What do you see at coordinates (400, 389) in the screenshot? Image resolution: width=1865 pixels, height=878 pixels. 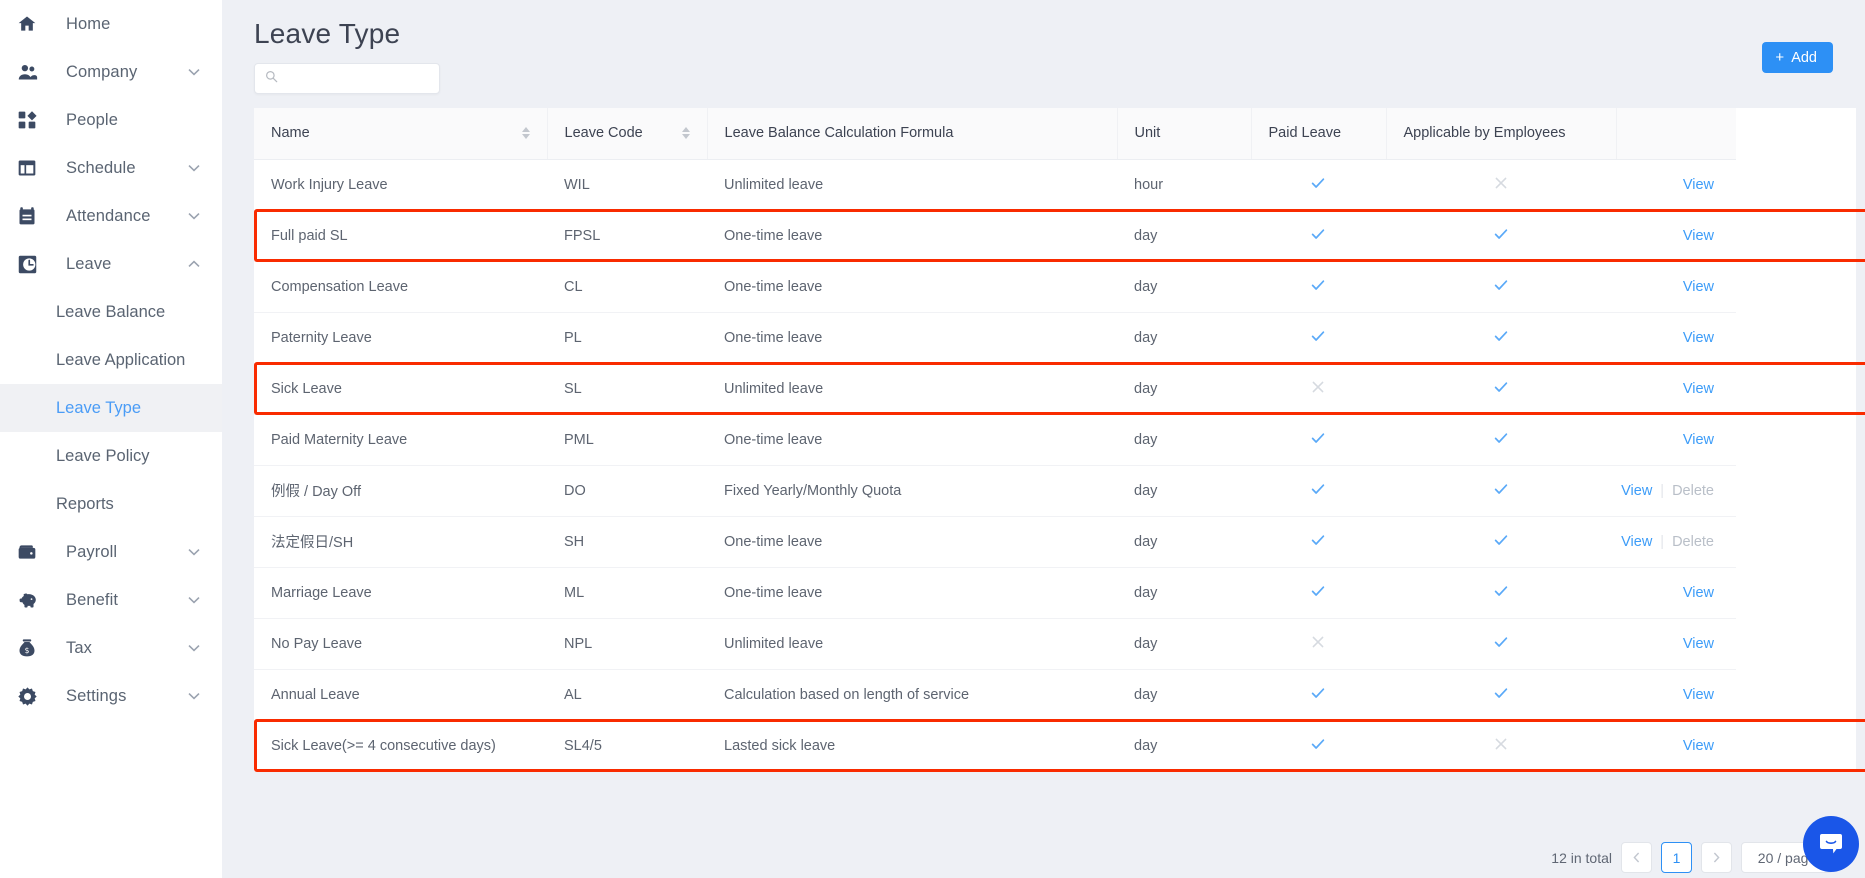 I see `cell-name: Sick Leave` at bounding box center [400, 389].